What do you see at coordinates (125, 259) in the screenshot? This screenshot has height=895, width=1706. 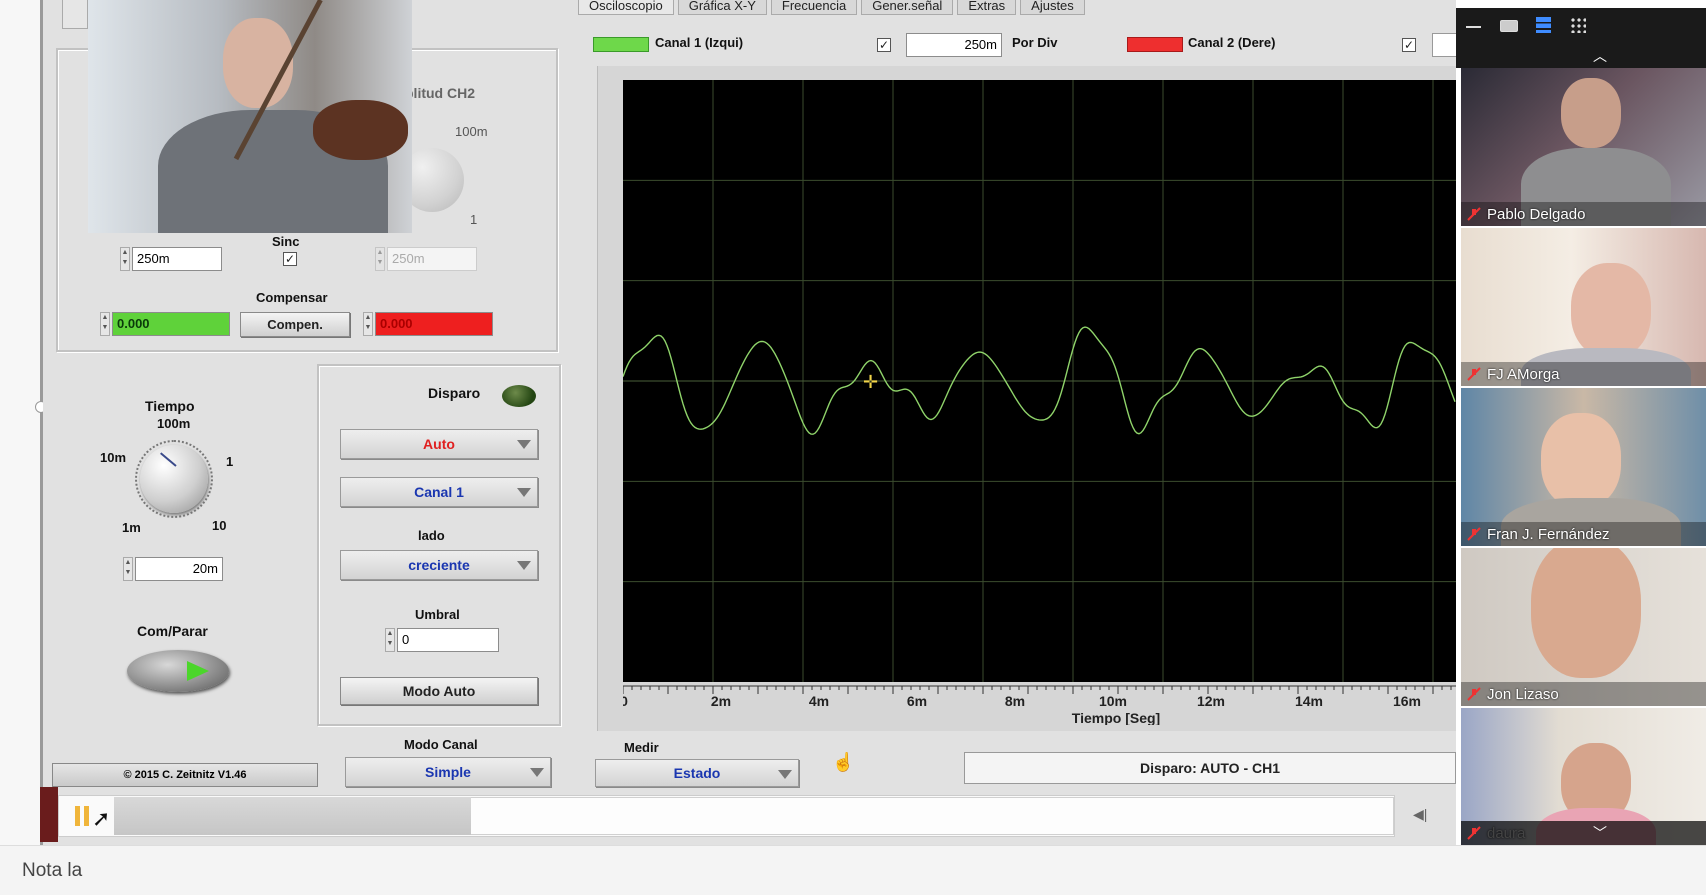 I see `ch1-amplitude-spinner: ▲ ▼` at bounding box center [125, 259].